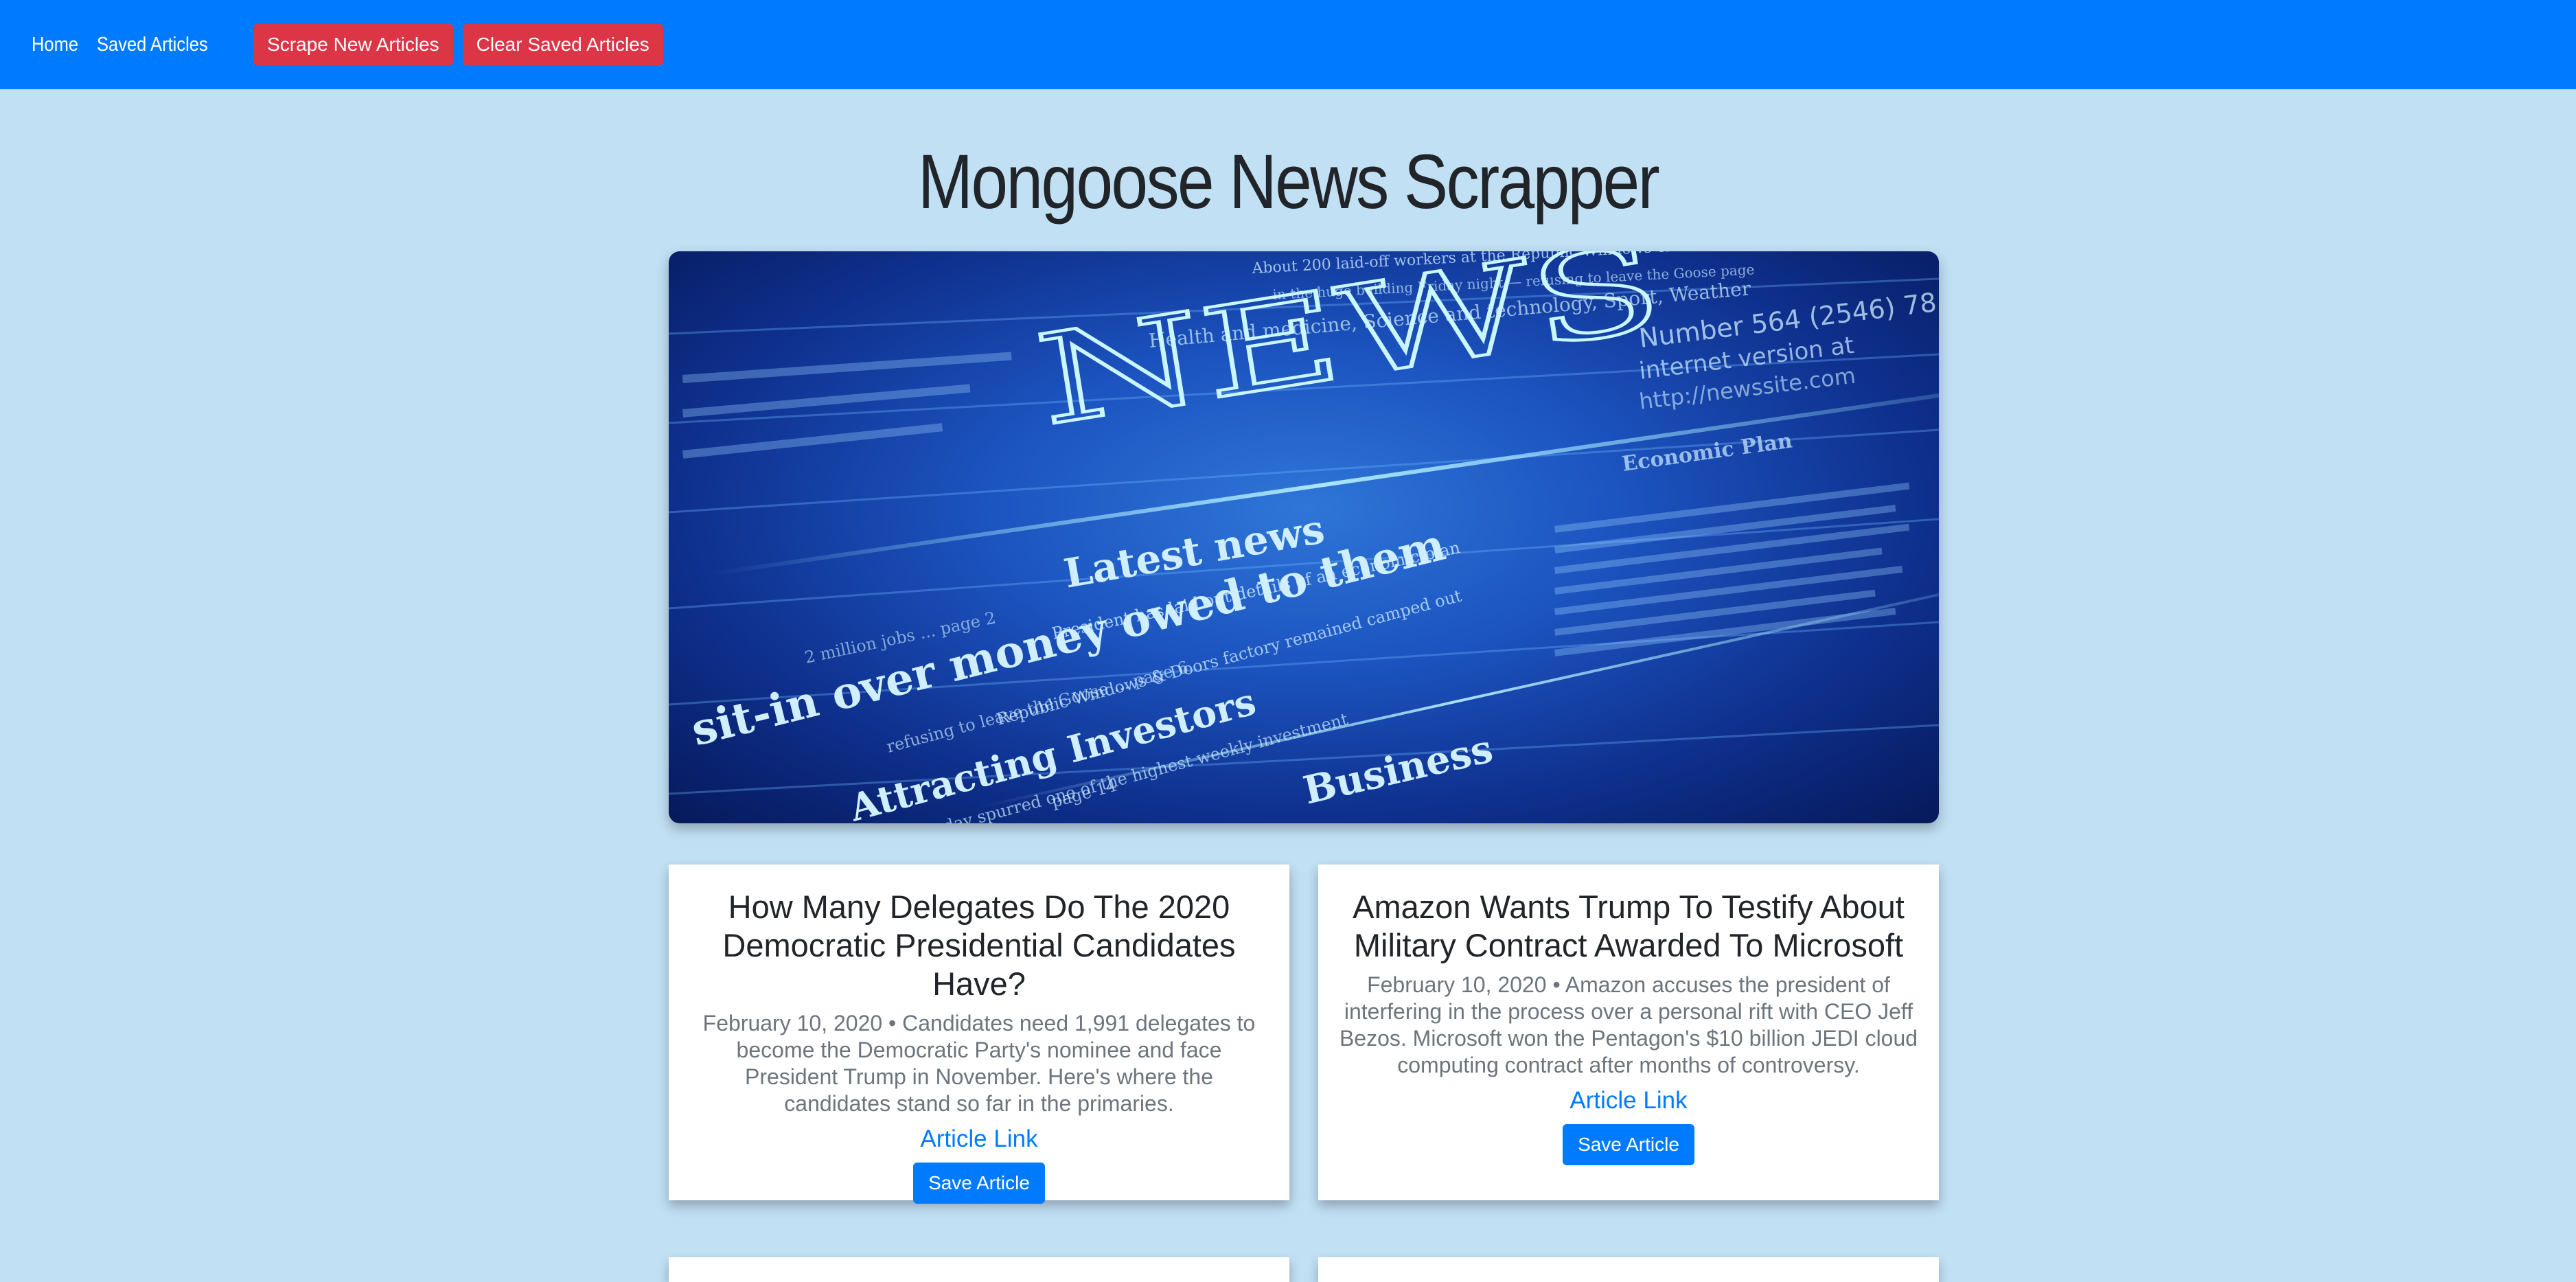 The height and width of the screenshot is (1282, 2576). I want to click on hero-headline: NEWS, so click(1349, 352).